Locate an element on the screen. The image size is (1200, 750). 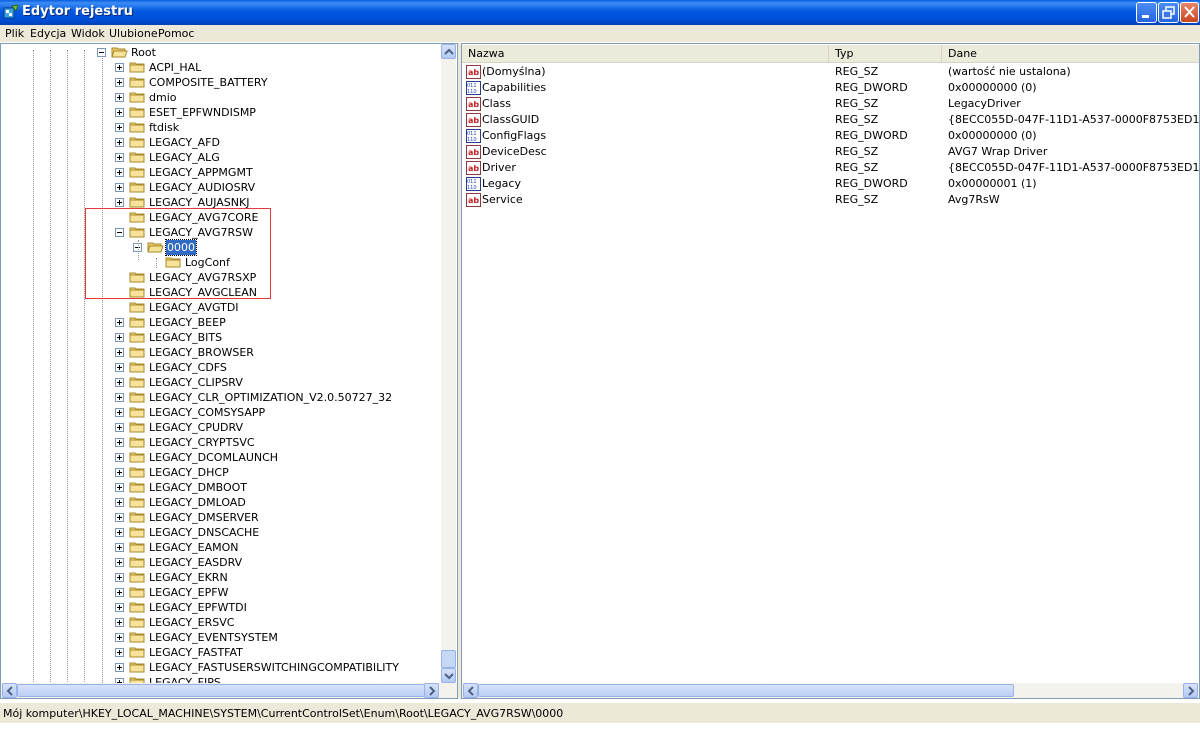
close-button is located at coordinates (1189, 12).